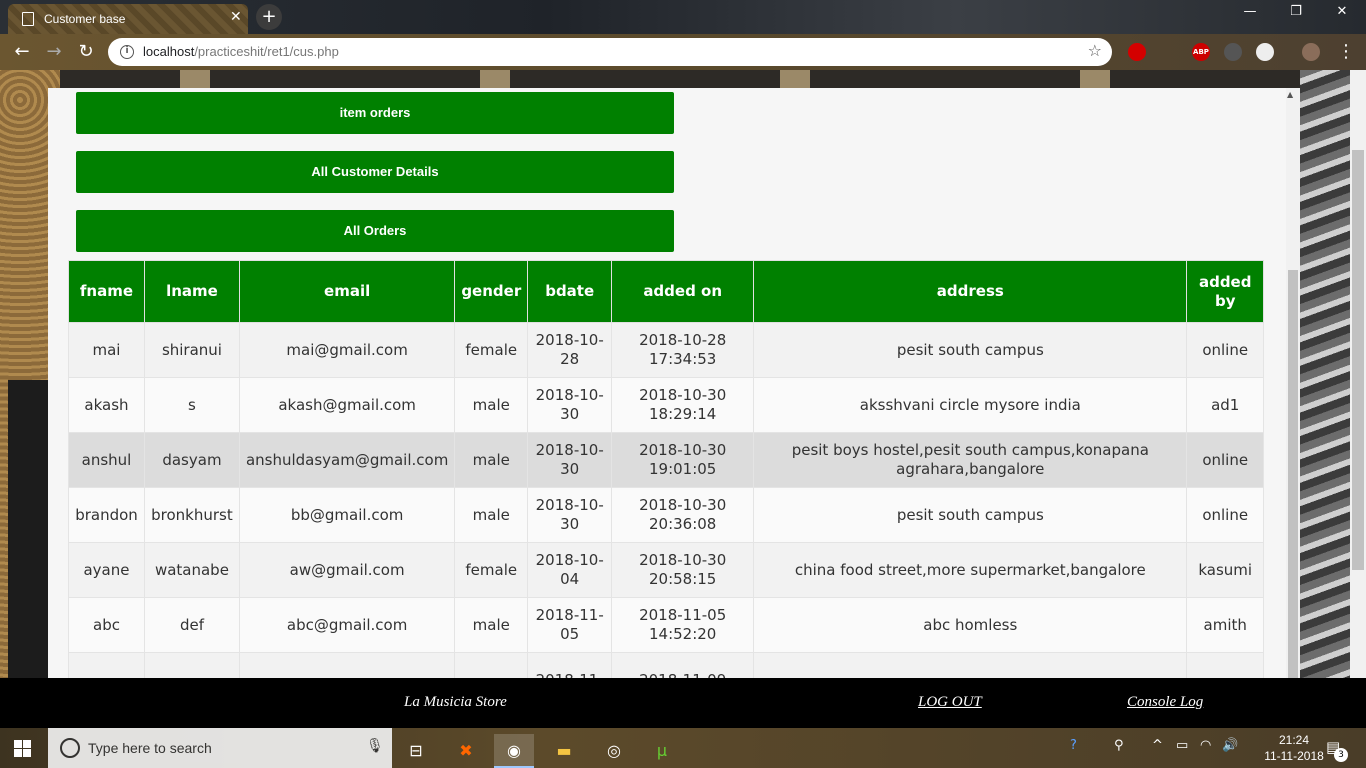  What do you see at coordinates (1205, 745) in the screenshot?
I see `wifi-icon: ◠` at bounding box center [1205, 745].